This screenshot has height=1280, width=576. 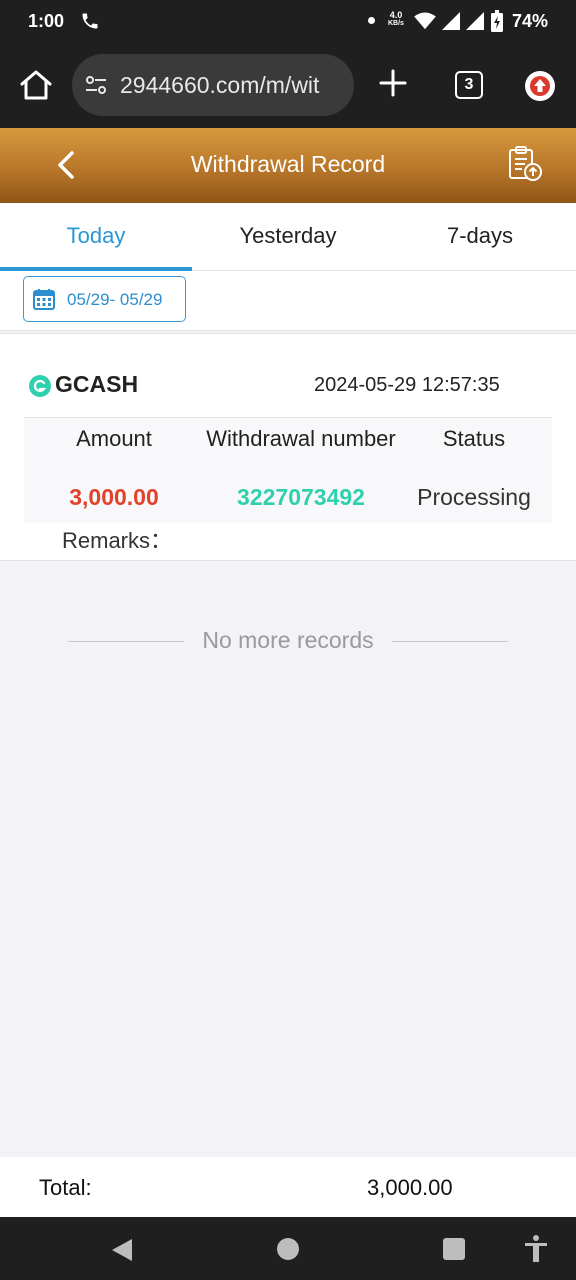 What do you see at coordinates (396, 15) in the screenshot?
I see `network-speed-value: 4.0` at bounding box center [396, 15].